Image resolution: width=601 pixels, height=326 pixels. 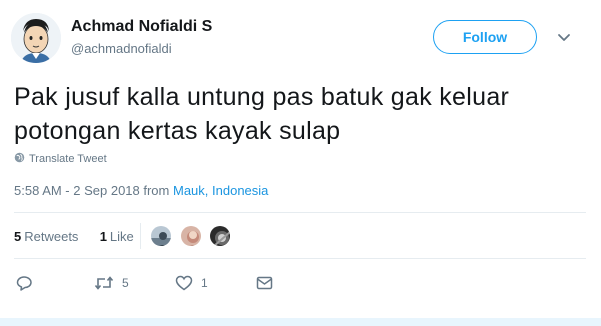 I want to click on author-name: Achmad Nofialdi S, so click(x=141, y=27).